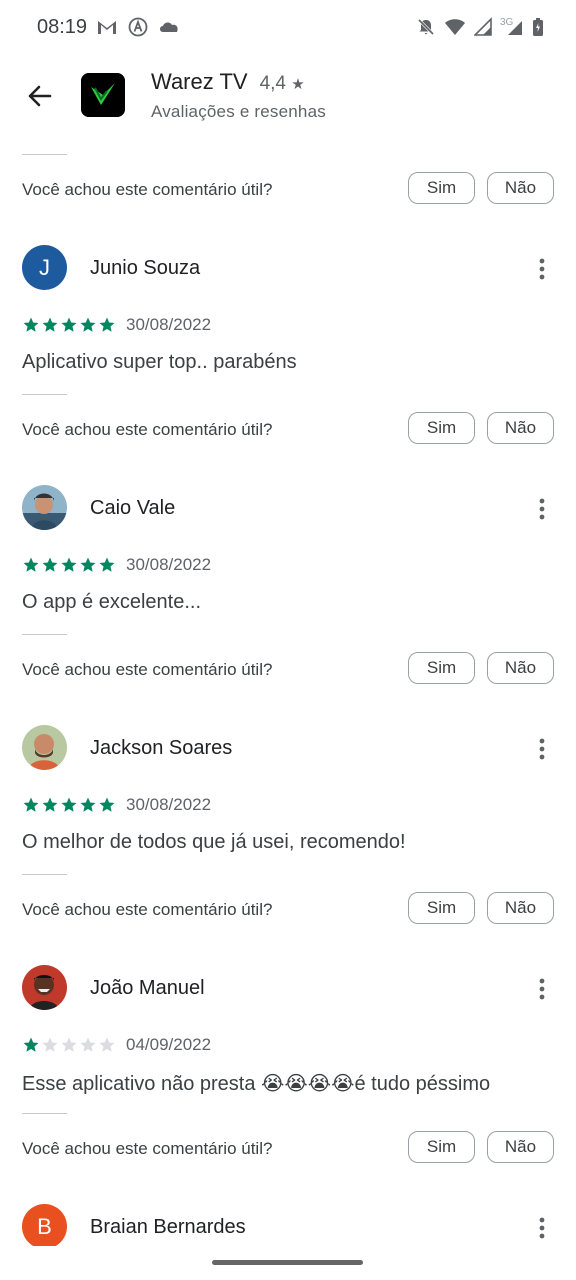  I want to click on page-subtitle: Avaliações e resenhas, so click(238, 111).